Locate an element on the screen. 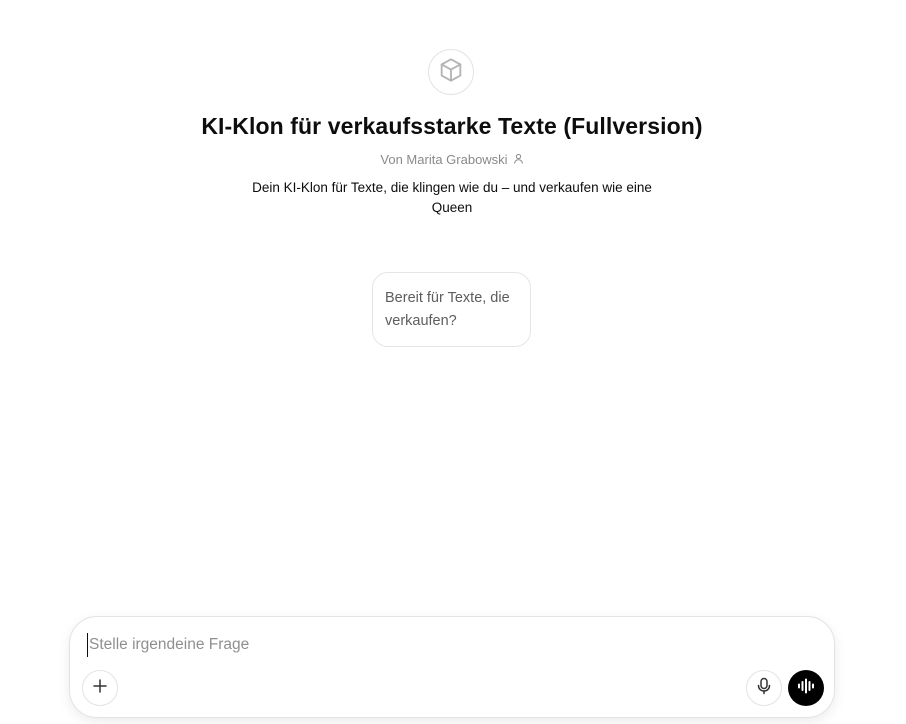 Image resolution: width=906 pixels, height=724 pixels. voice-wave-icon is located at coordinates (806, 688).